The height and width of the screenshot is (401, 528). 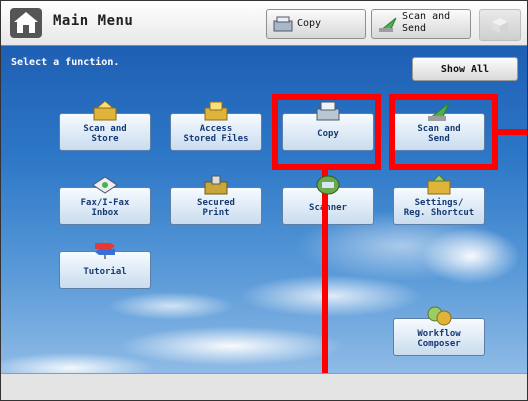 What do you see at coordinates (414, 28) in the screenshot?
I see `scan-send-label-line2: Send` at bounding box center [414, 28].